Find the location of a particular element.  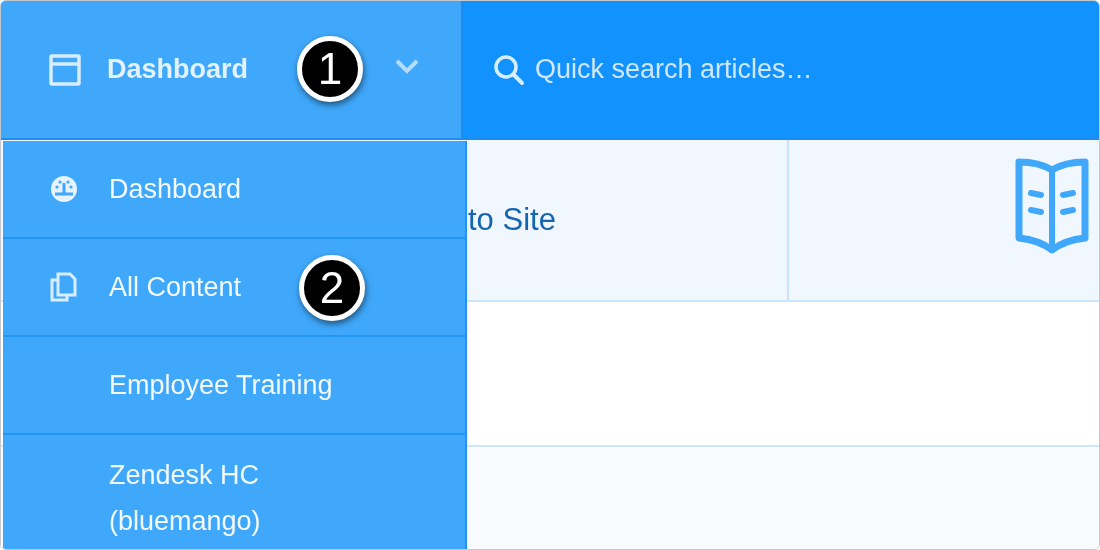

menu-button: Dashboard 1 is located at coordinates (232, 69).